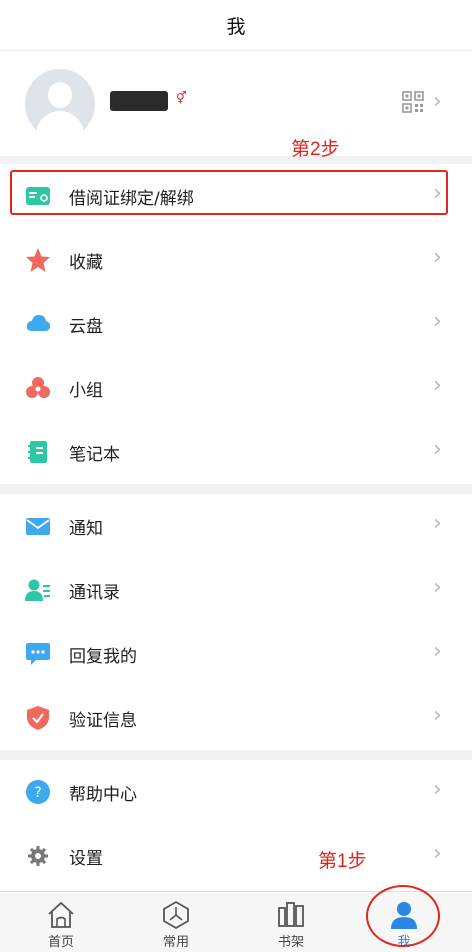 This screenshot has height=952, width=472. I want to click on menu-item-label: 通讯录, so click(94, 593).